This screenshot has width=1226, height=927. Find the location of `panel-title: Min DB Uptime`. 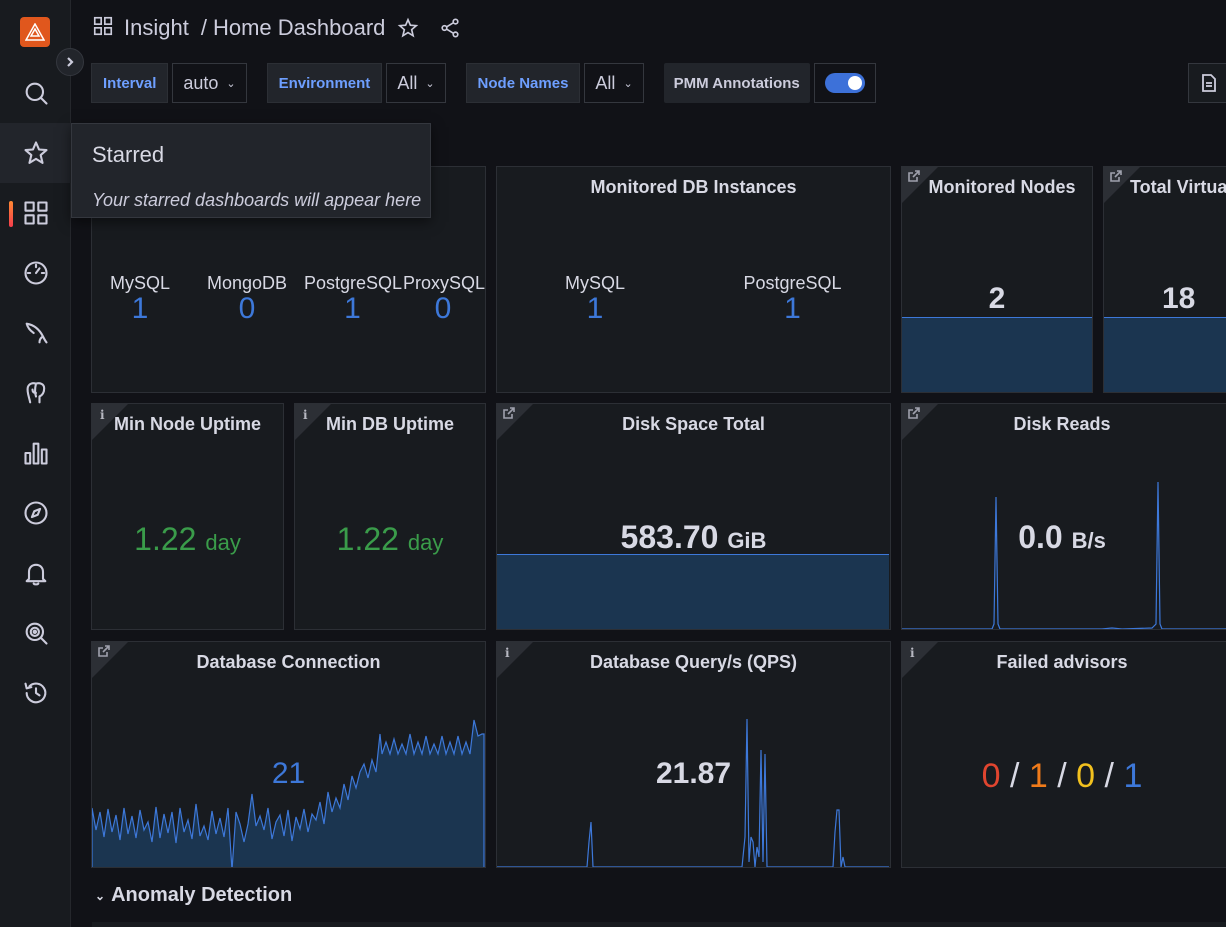

panel-title: Min DB Uptime is located at coordinates (390, 424).